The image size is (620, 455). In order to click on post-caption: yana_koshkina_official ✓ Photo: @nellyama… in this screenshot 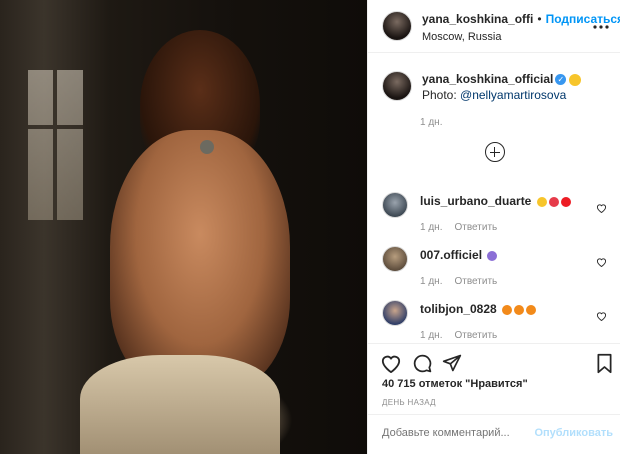, I will do `click(494, 78)`.